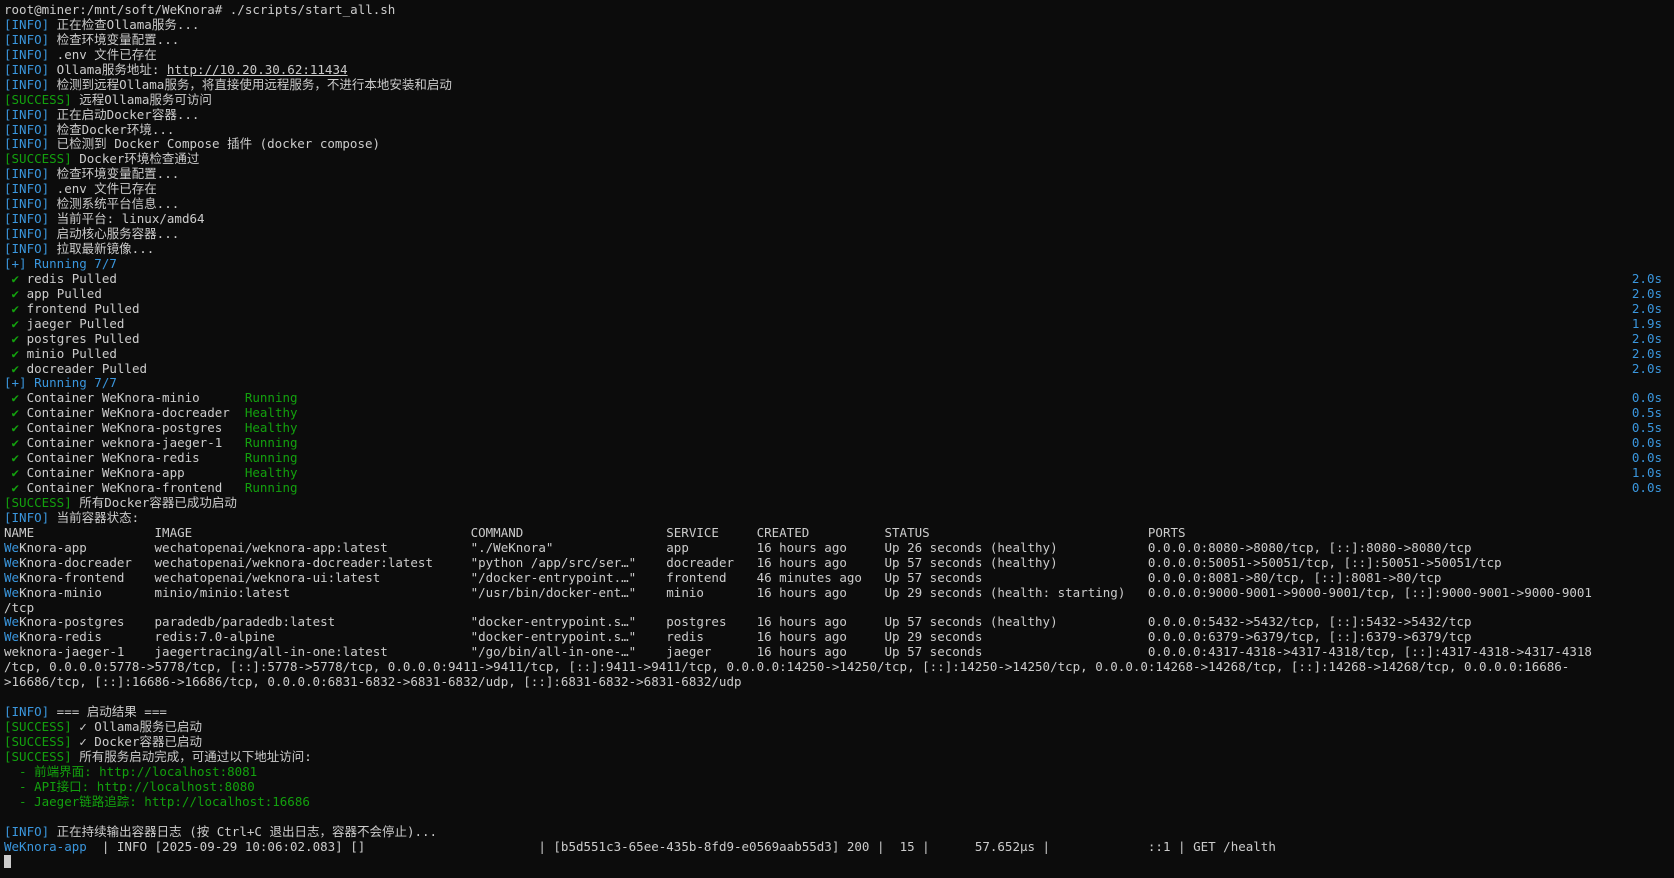 The image size is (1674, 878). Describe the element at coordinates (136, 741) in the screenshot. I see `log-text: ✓ Docker容器已启动` at that location.